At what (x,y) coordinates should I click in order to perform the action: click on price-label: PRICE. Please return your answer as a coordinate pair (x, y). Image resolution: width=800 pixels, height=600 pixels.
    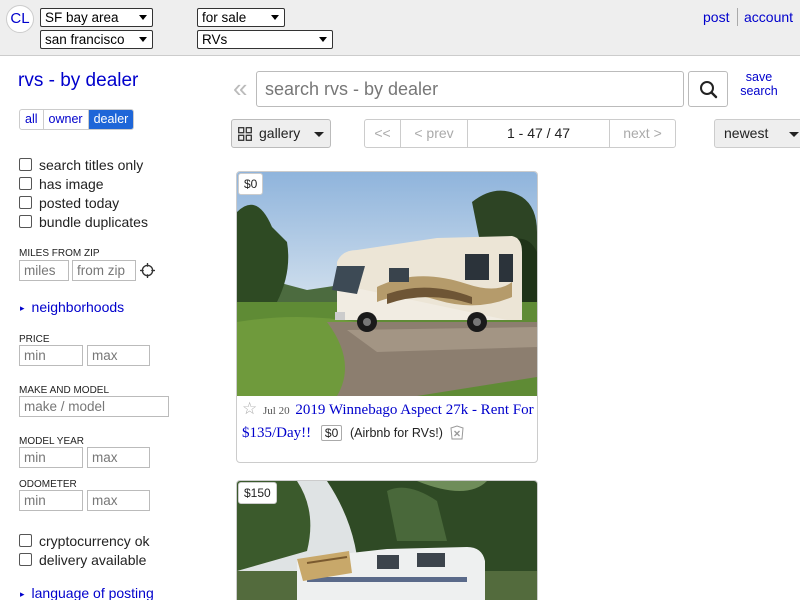
    Looking at the image, I should click on (34, 339).